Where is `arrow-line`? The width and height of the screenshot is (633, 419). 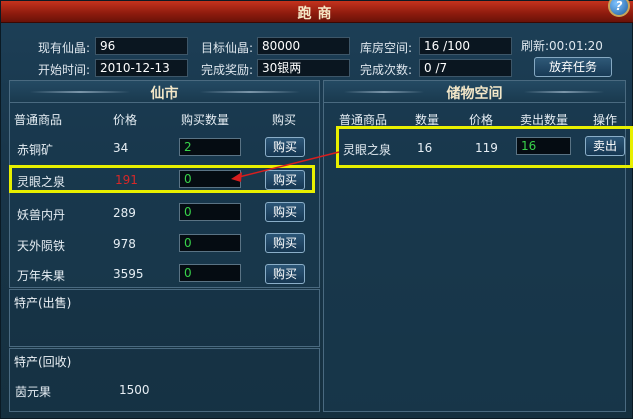 arrow-line is located at coordinates (287, 165).